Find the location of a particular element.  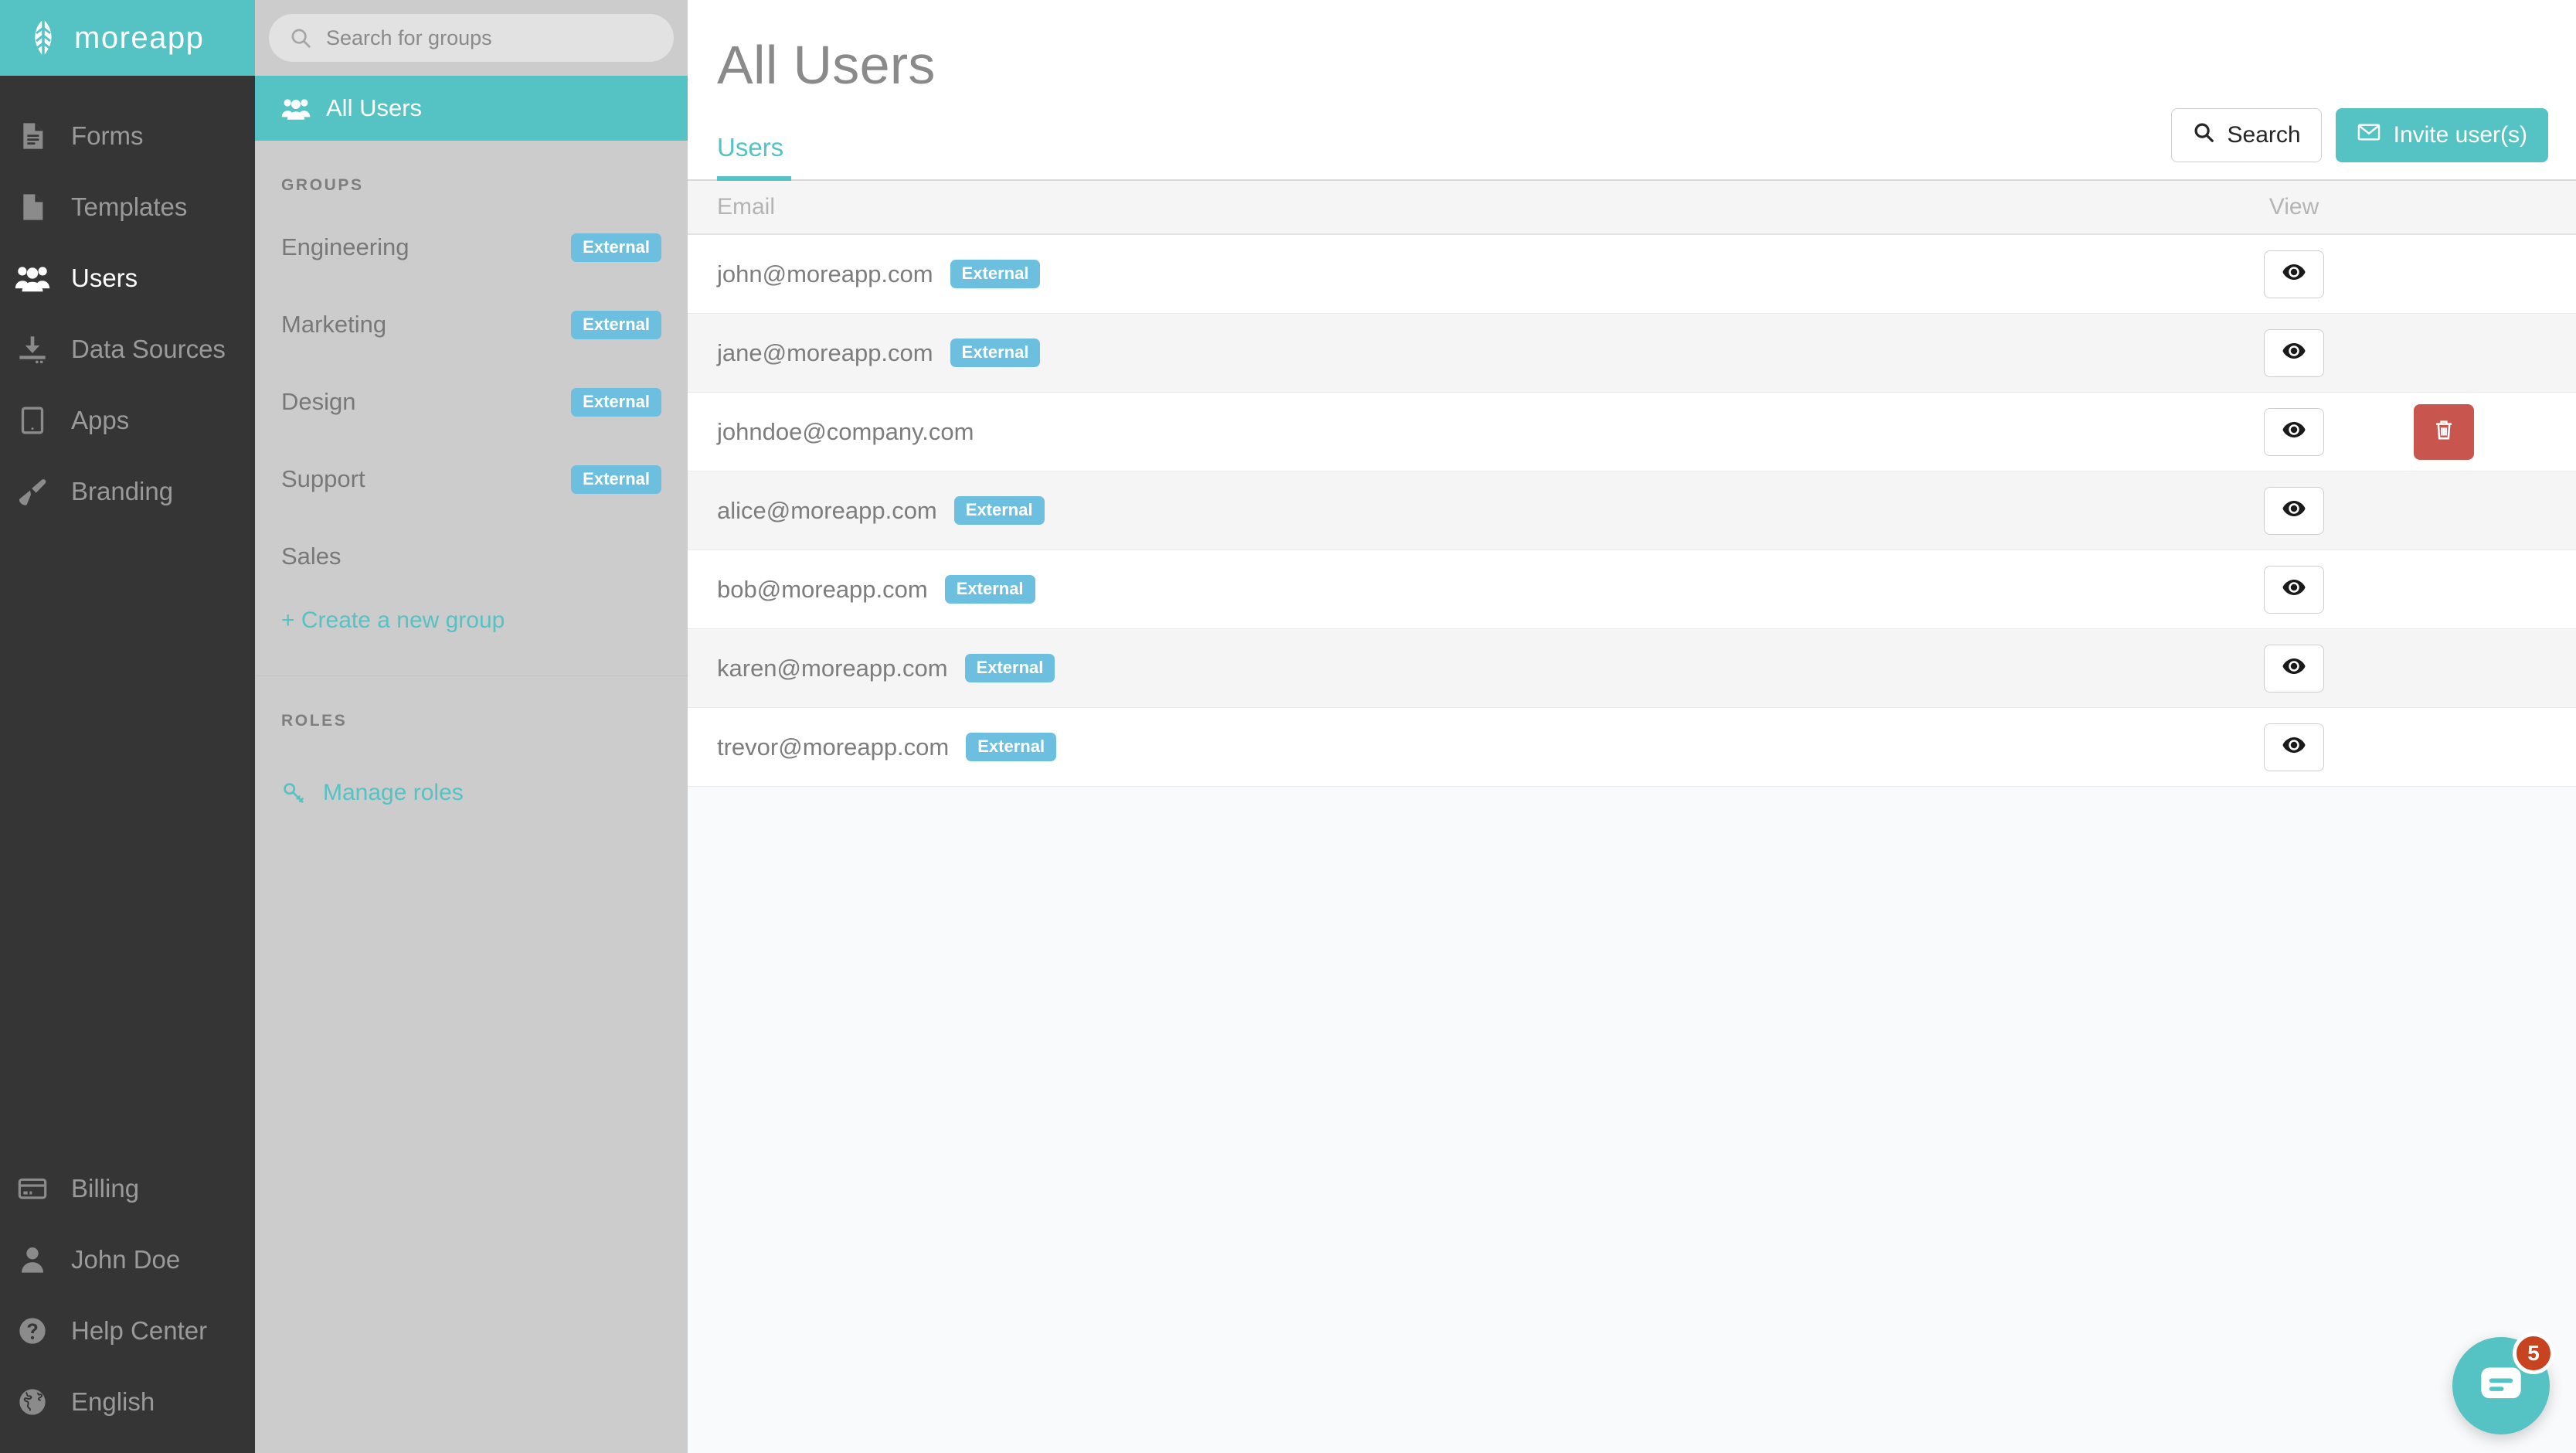

download-tray-icon is located at coordinates (32, 349).